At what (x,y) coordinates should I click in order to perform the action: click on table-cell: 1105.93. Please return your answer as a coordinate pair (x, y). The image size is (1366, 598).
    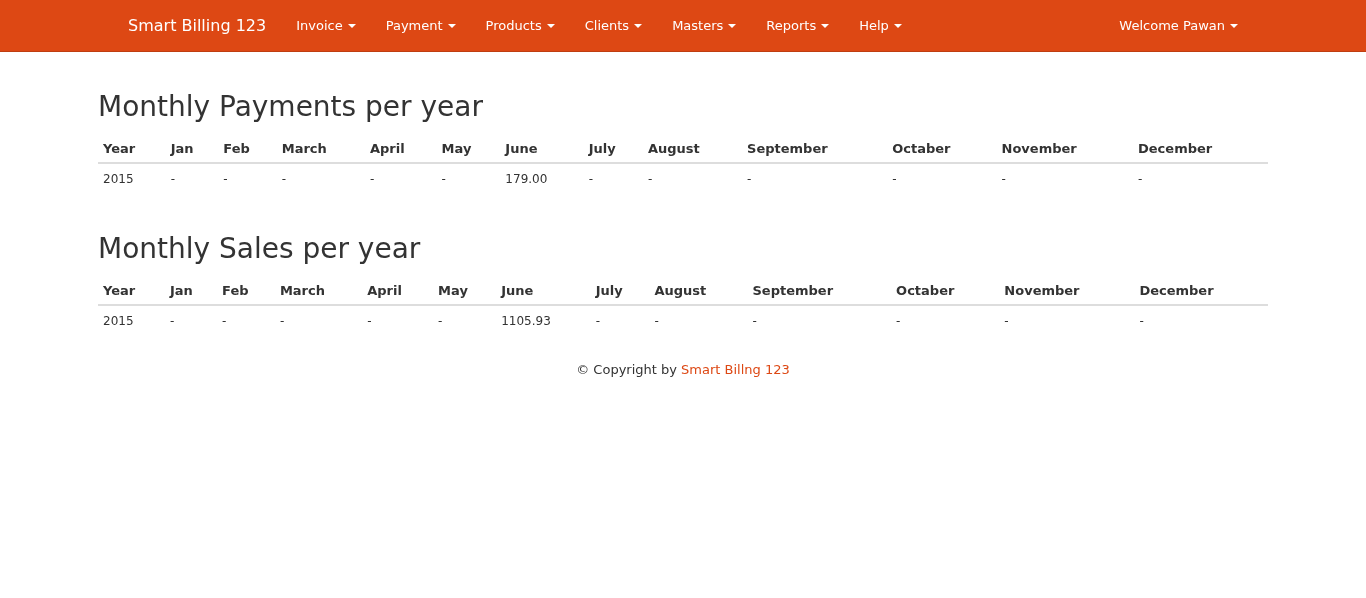
    Looking at the image, I should click on (543, 320).